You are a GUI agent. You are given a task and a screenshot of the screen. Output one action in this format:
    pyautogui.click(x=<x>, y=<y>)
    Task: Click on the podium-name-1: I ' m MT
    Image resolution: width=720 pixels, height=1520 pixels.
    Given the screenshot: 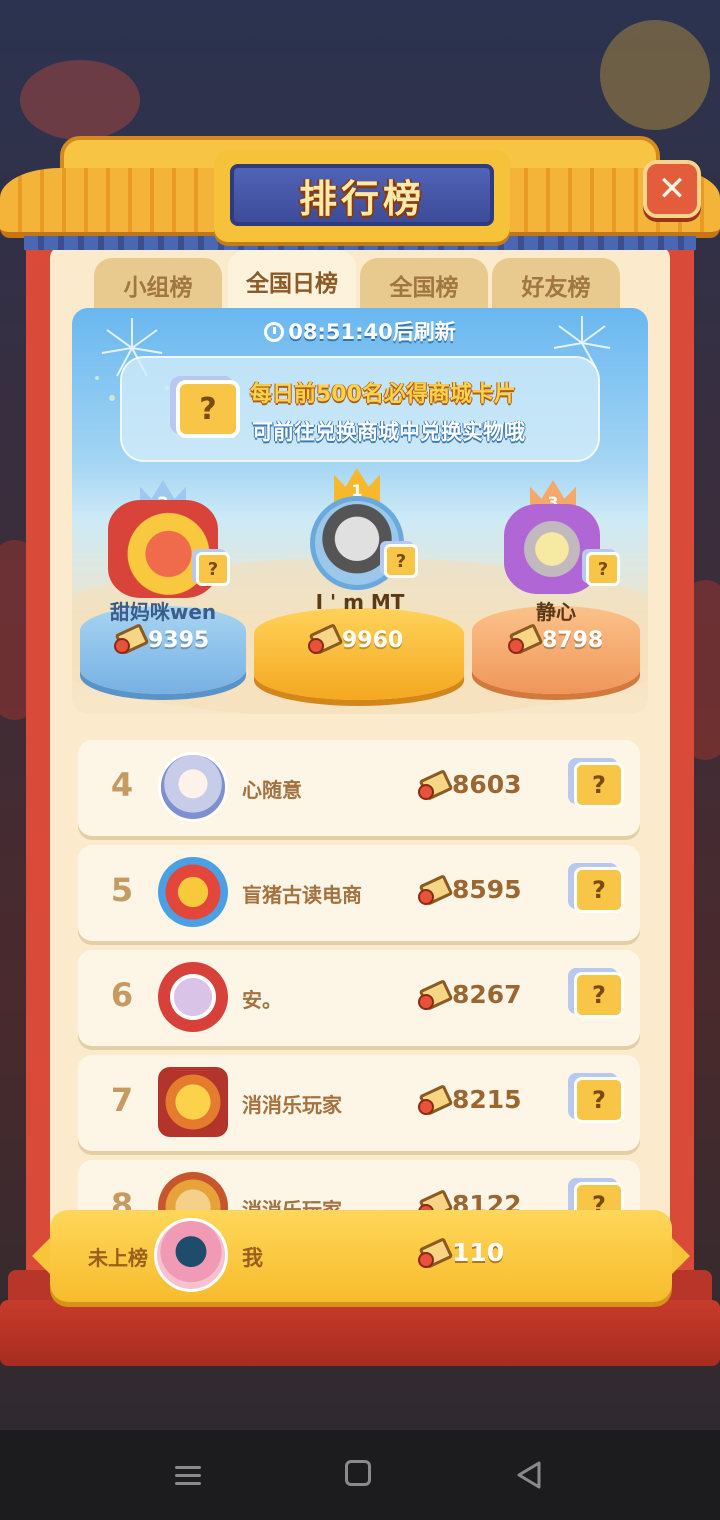 What is the action you would take?
    pyautogui.click(x=360, y=602)
    